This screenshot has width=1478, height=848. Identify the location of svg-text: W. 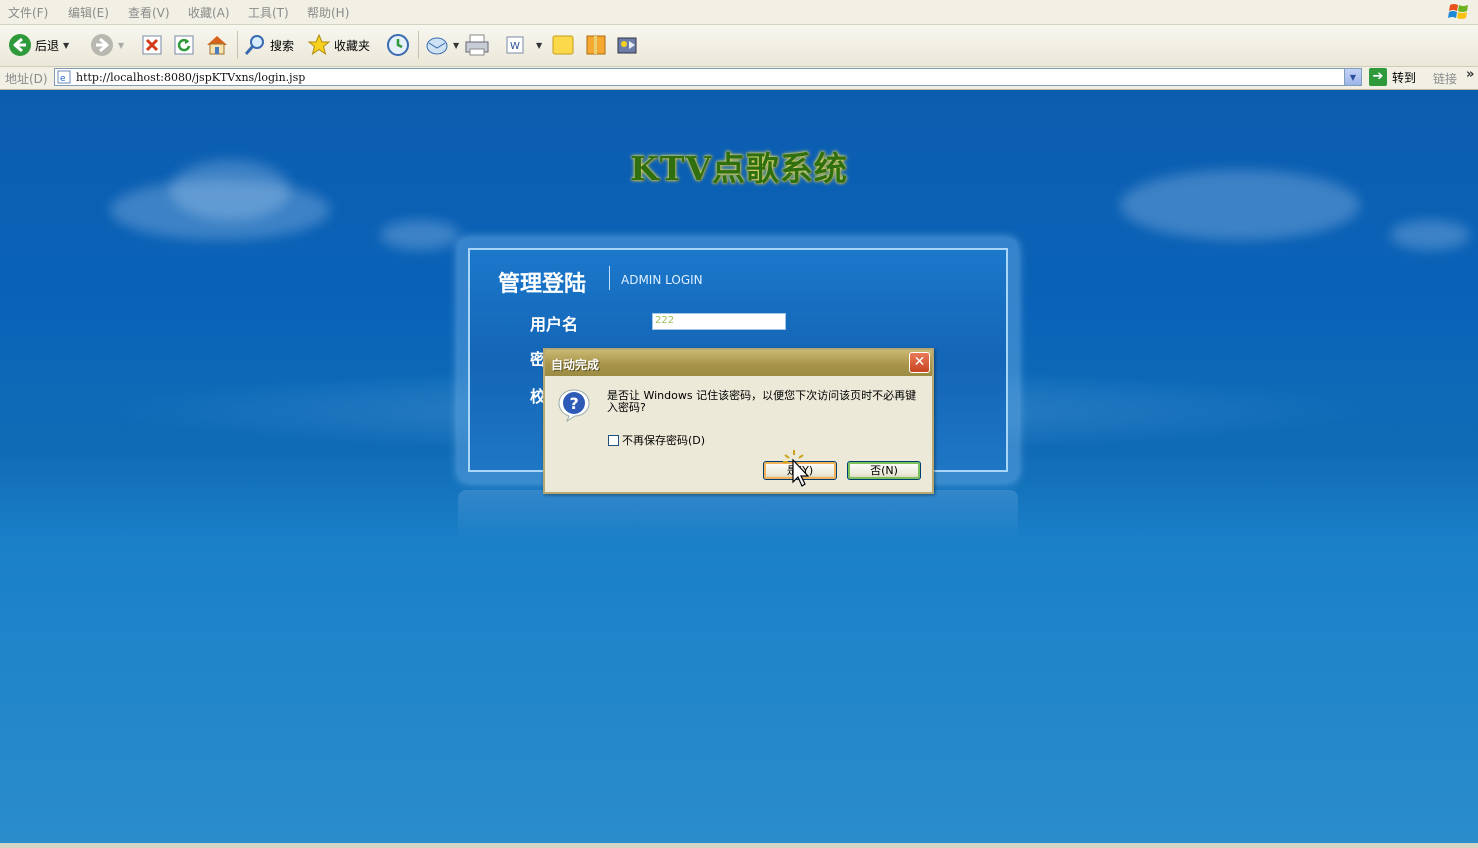
(515, 46).